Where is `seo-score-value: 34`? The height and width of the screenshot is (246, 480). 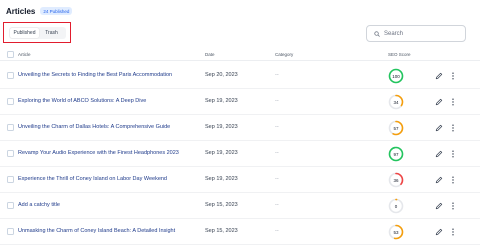
seo-score-value: 34 is located at coordinates (396, 102).